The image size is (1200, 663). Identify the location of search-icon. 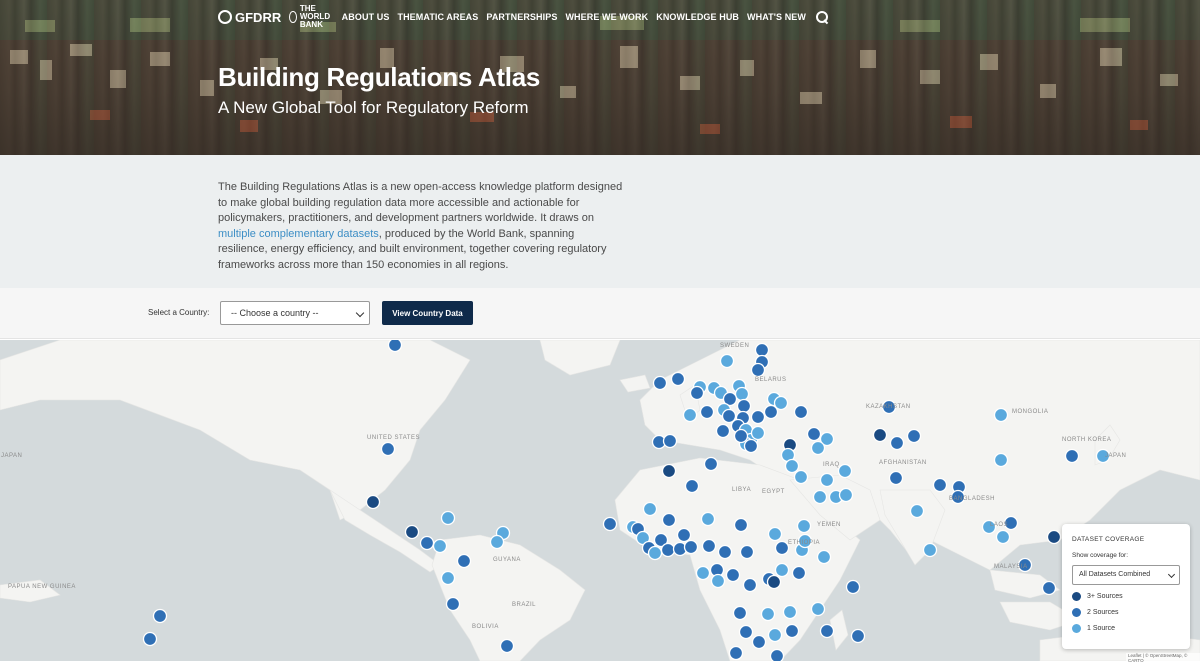
(822, 17).